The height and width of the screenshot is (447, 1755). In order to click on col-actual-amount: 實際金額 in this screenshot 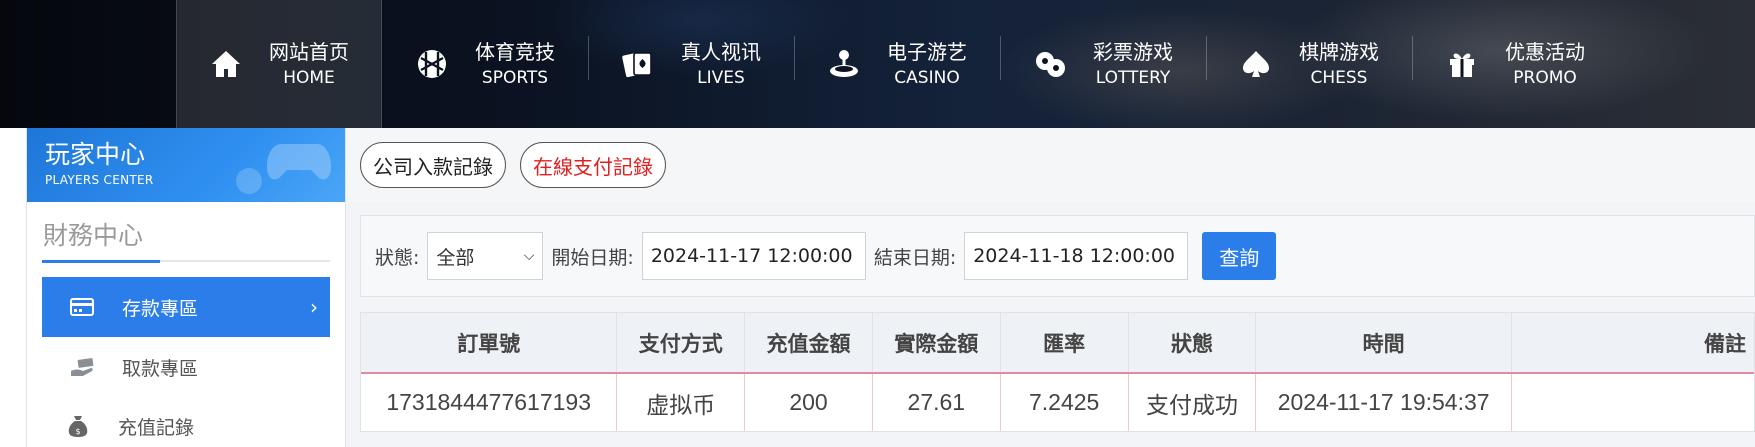, I will do `click(936, 343)`.